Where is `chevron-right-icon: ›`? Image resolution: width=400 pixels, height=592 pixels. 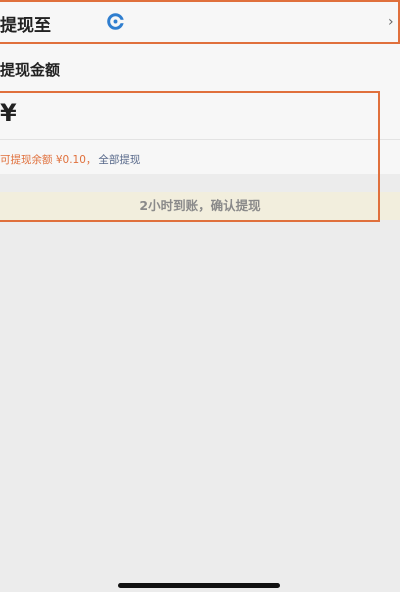 chevron-right-icon: › is located at coordinates (391, 22).